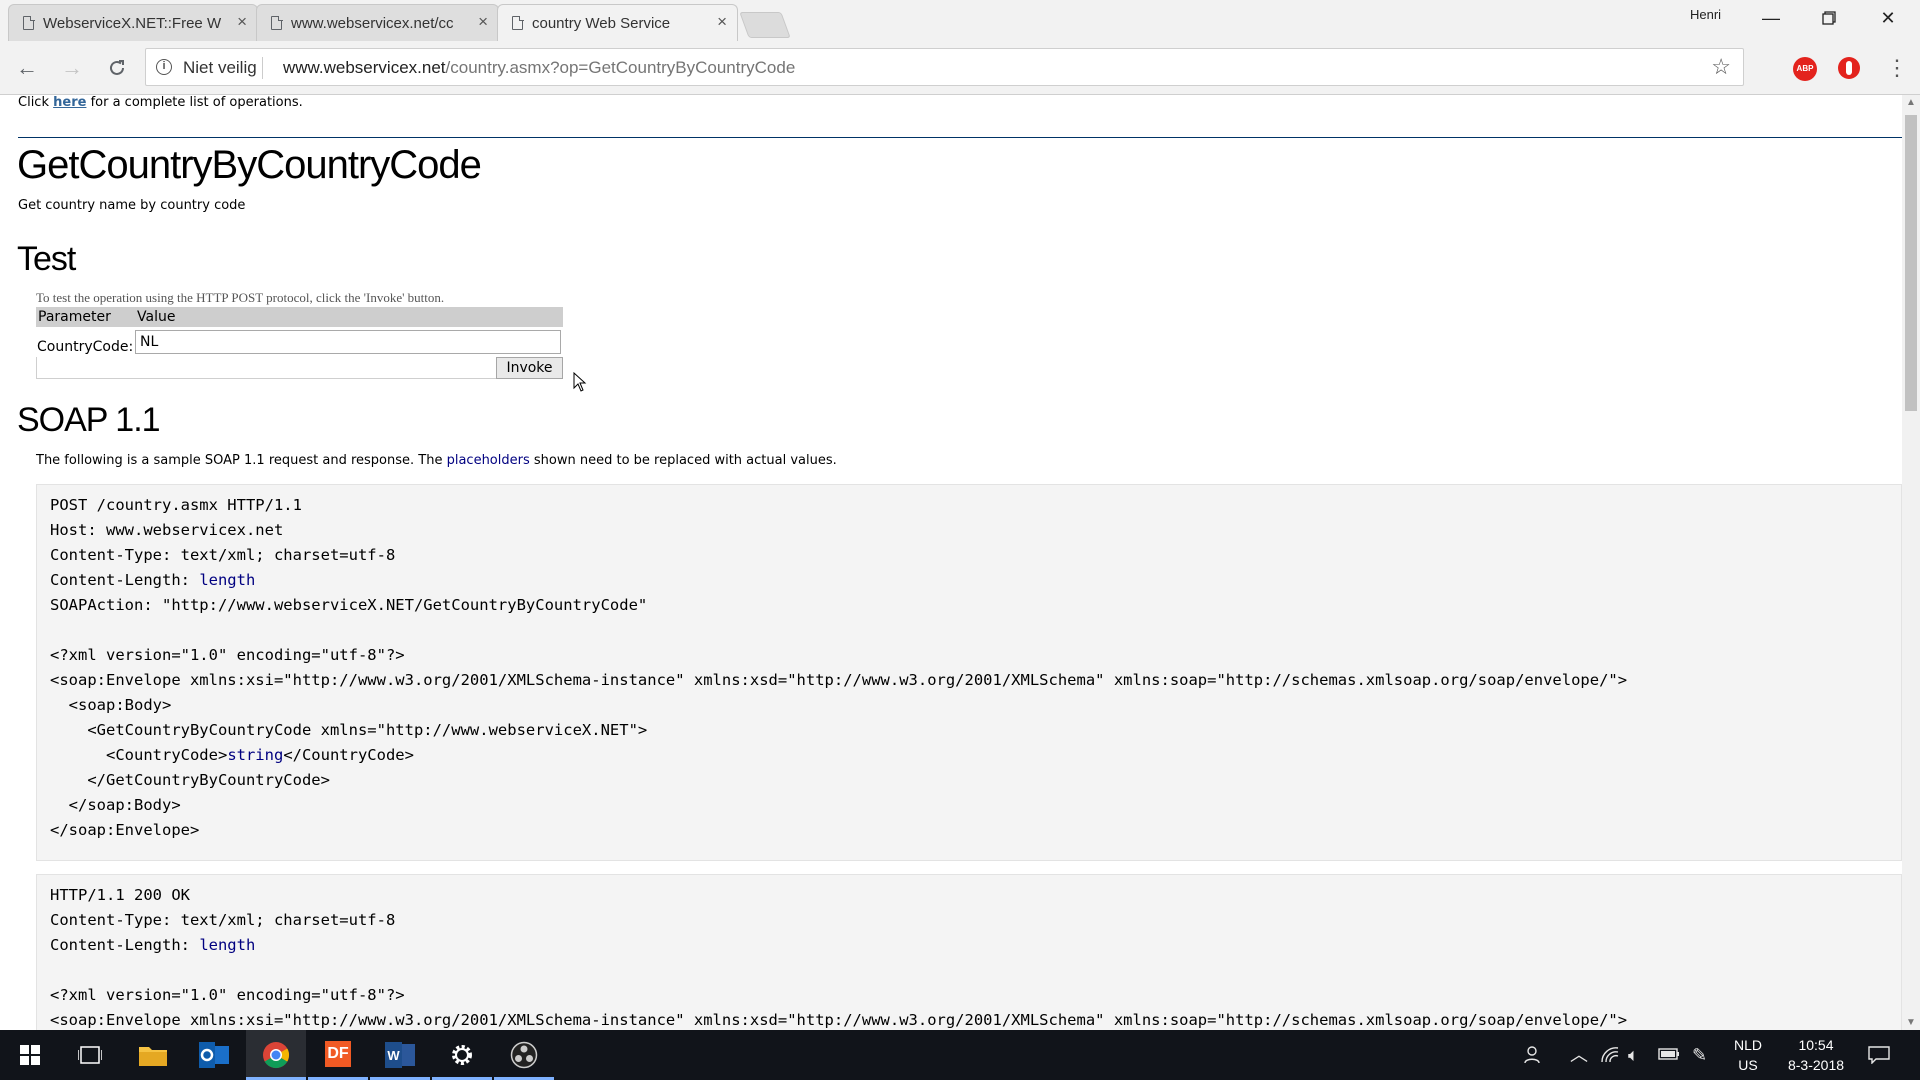 The width and height of the screenshot is (1920, 1080). What do you see at coordinates (364, 67) in the screenshot?
I see `url-host: www.webservicex.net` at bounding box center [364, 67].